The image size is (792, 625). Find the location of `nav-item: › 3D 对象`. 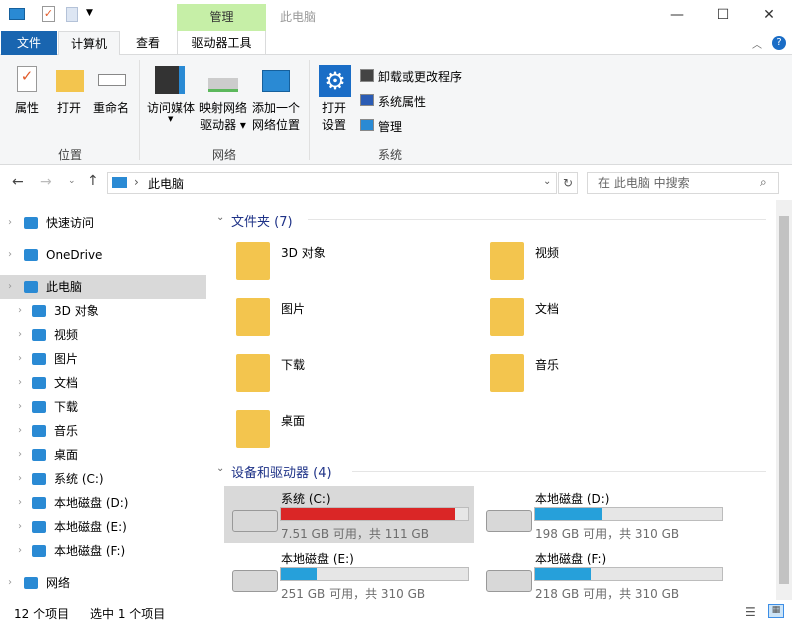

nav-item: › 3D 对象 is located at coordinates (103, 311).